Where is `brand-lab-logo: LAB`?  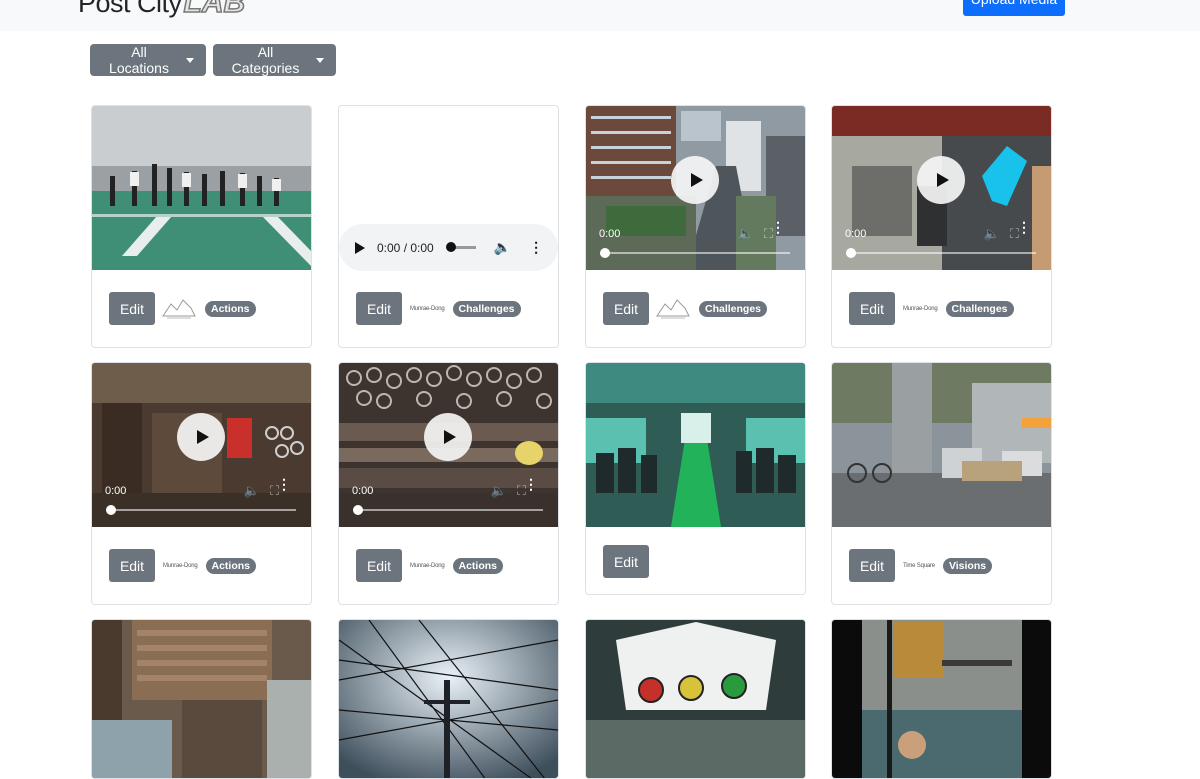
brand-lab-logo: LAB is located at coordinates (214, 9).